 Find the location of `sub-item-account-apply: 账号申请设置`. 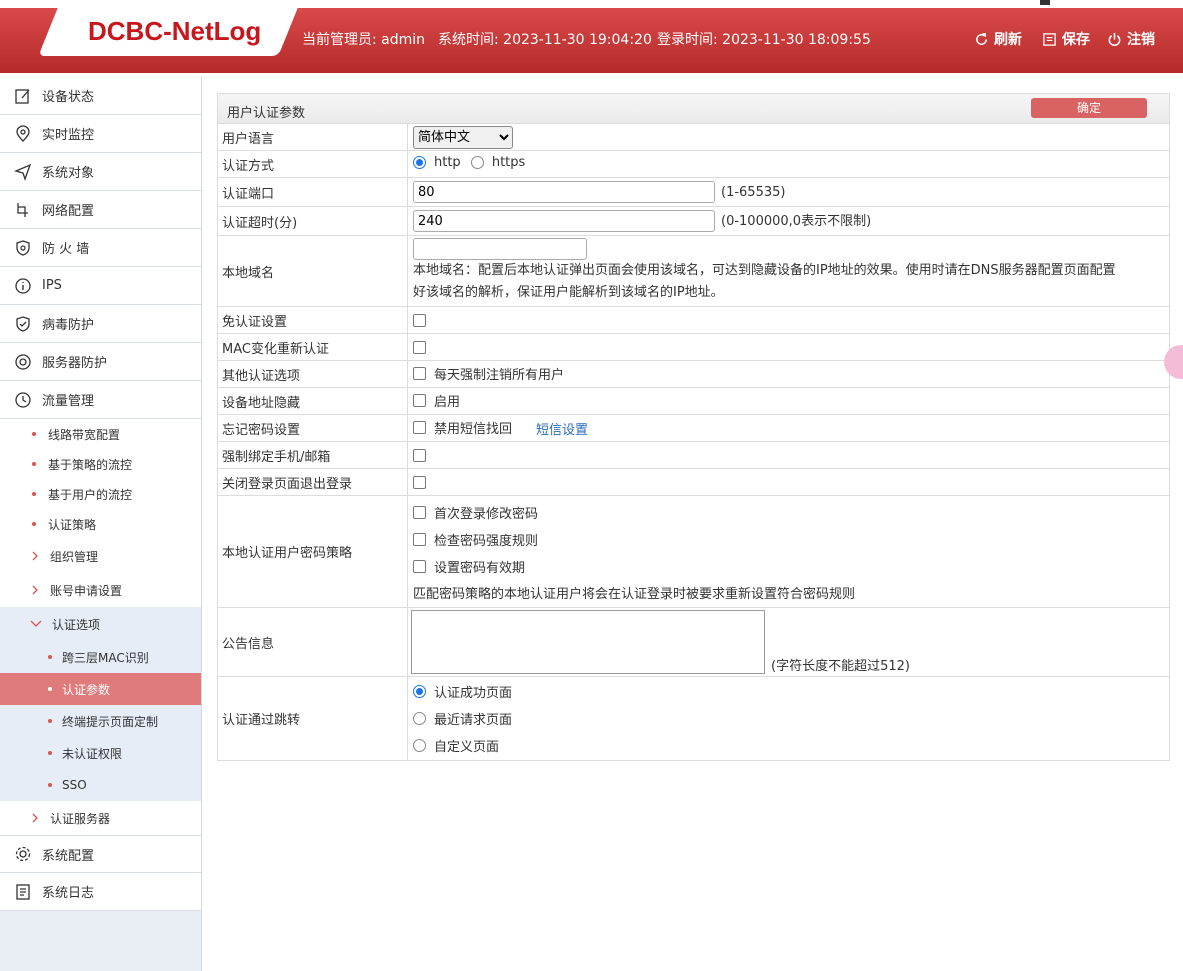

sub-item-account-apply: 账号申请设置 is located at coordinates (100, 590).